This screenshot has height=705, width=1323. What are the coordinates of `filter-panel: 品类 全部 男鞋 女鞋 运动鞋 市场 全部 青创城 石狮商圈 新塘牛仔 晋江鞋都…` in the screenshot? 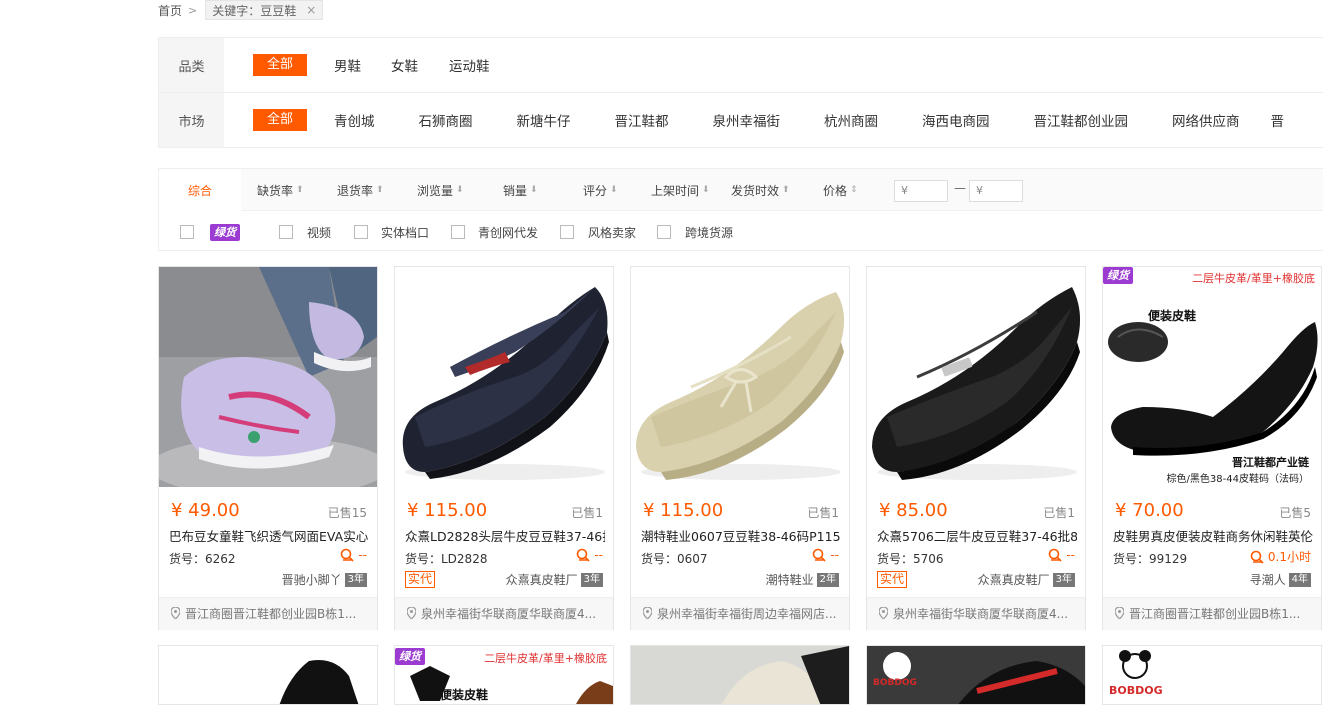 It's located at (740, 92).